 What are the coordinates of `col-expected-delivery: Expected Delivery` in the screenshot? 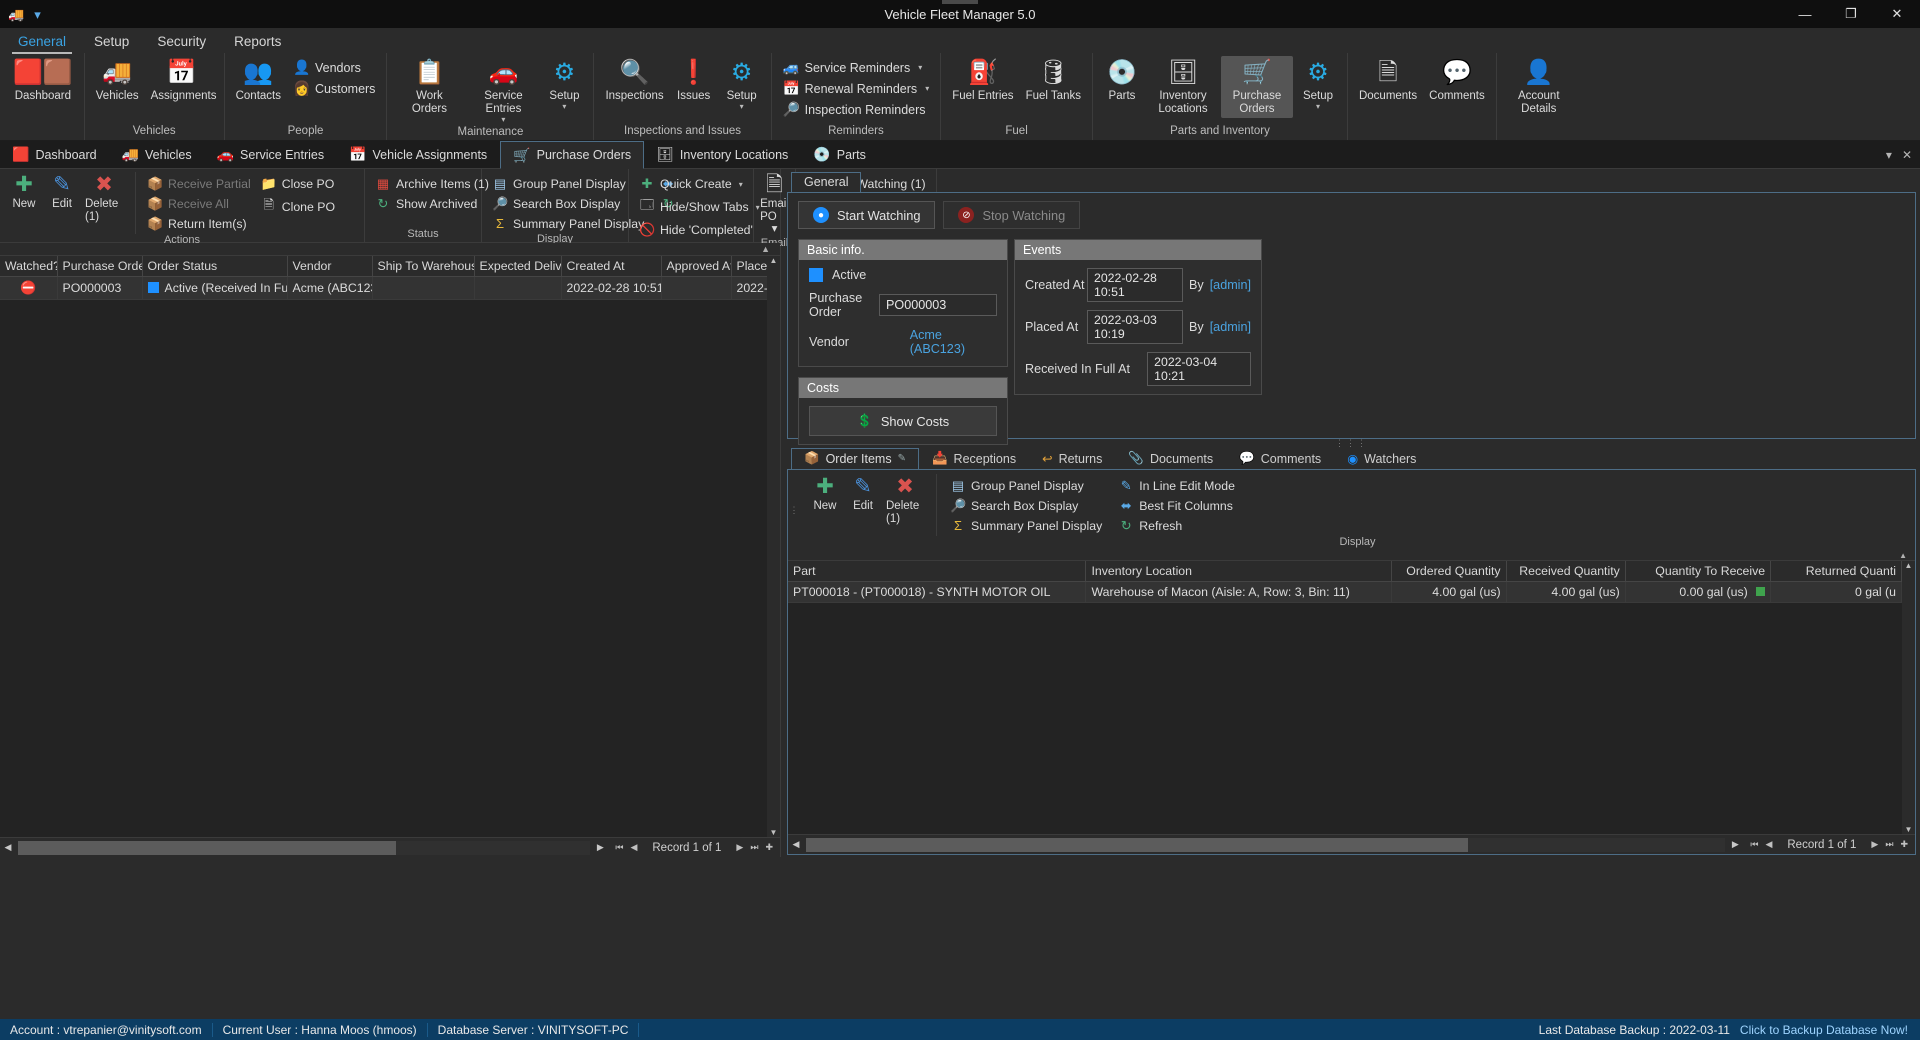 It's located at (518, 266).